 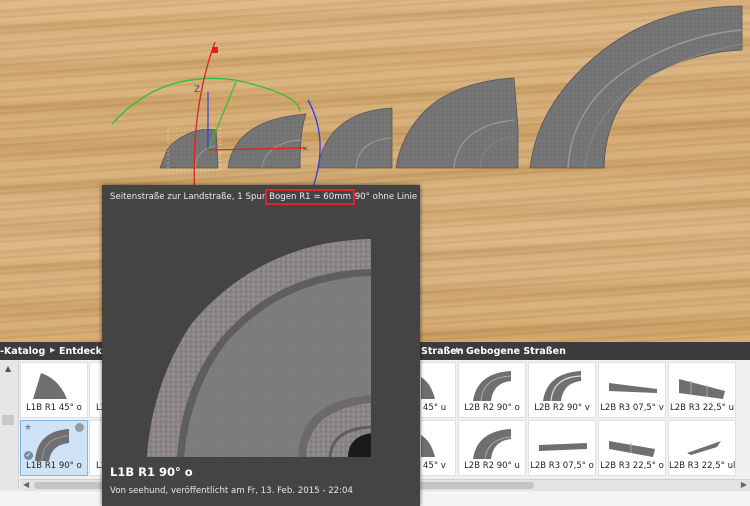 I want to click on scroll-right-icon: ▶, so click(x=744, y=484).